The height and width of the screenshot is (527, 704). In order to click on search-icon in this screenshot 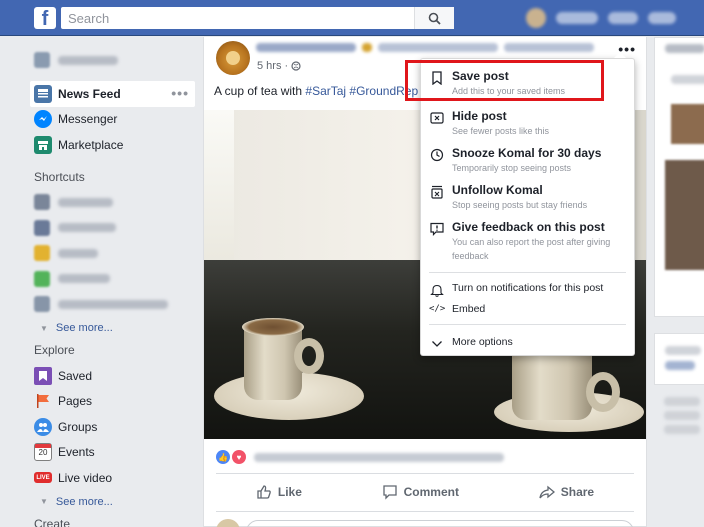, I will do `click(434, 18)`.